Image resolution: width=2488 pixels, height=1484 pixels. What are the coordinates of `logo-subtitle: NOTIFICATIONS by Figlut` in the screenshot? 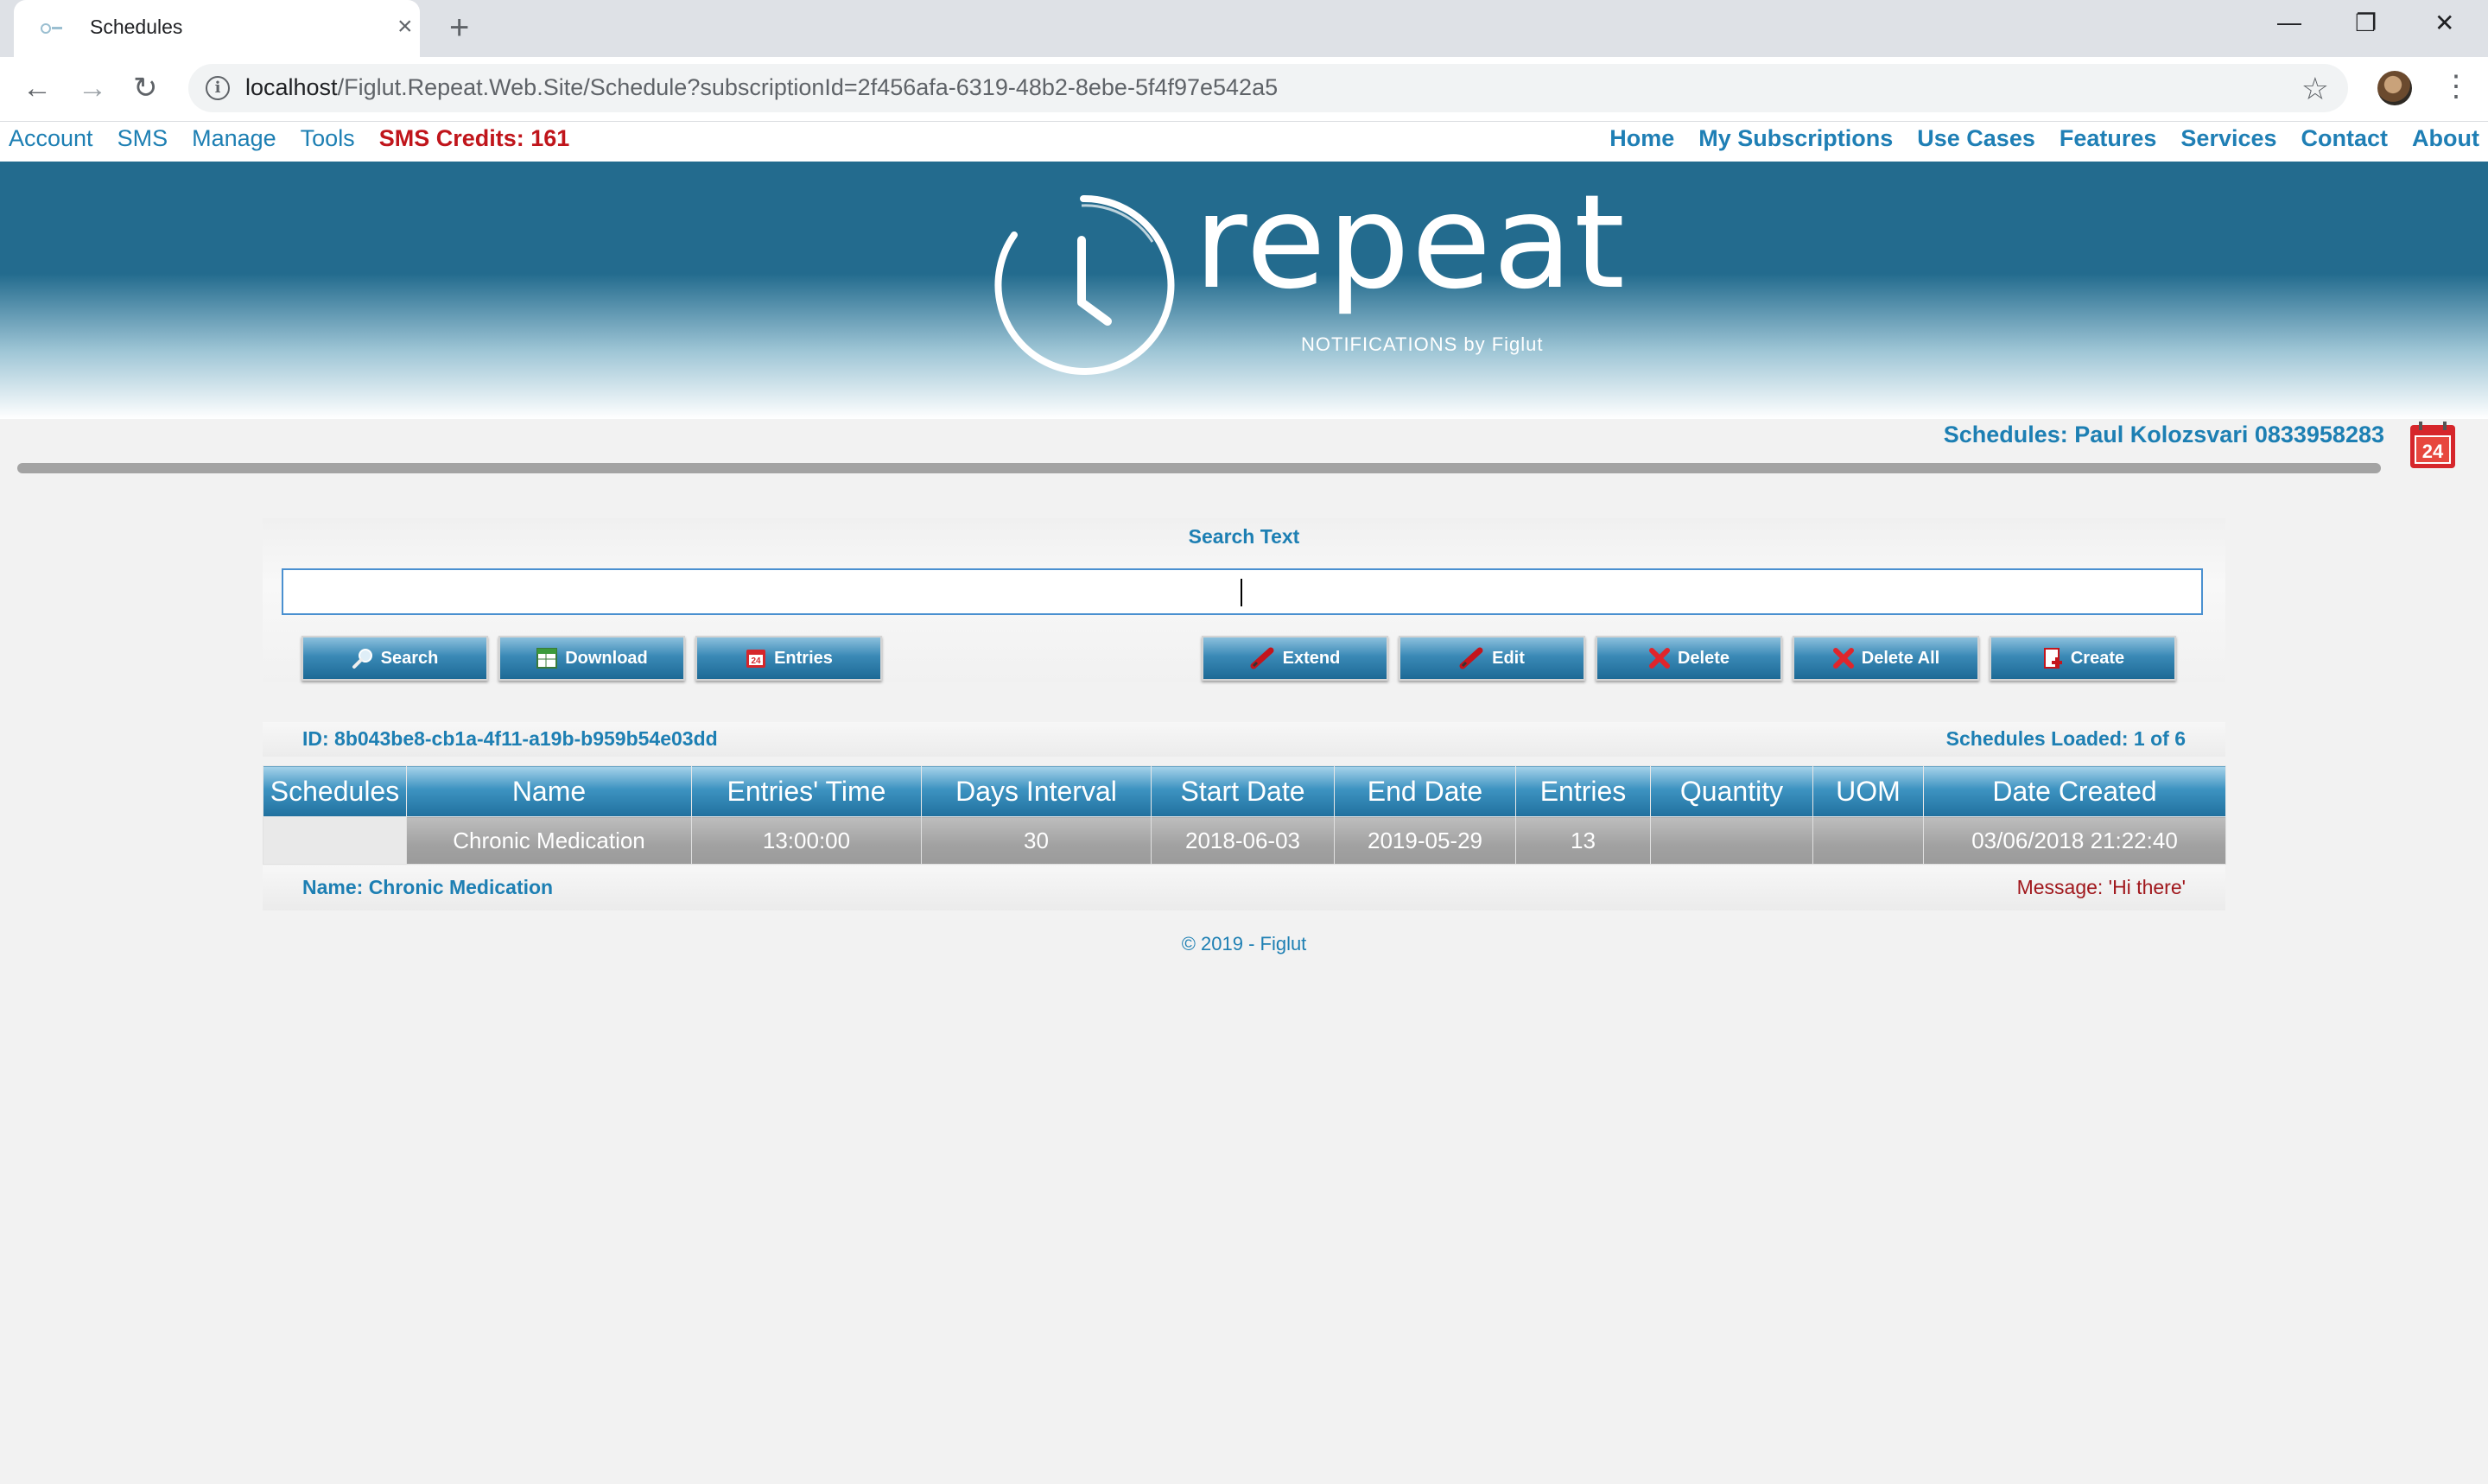 It's located at (1422, 344).